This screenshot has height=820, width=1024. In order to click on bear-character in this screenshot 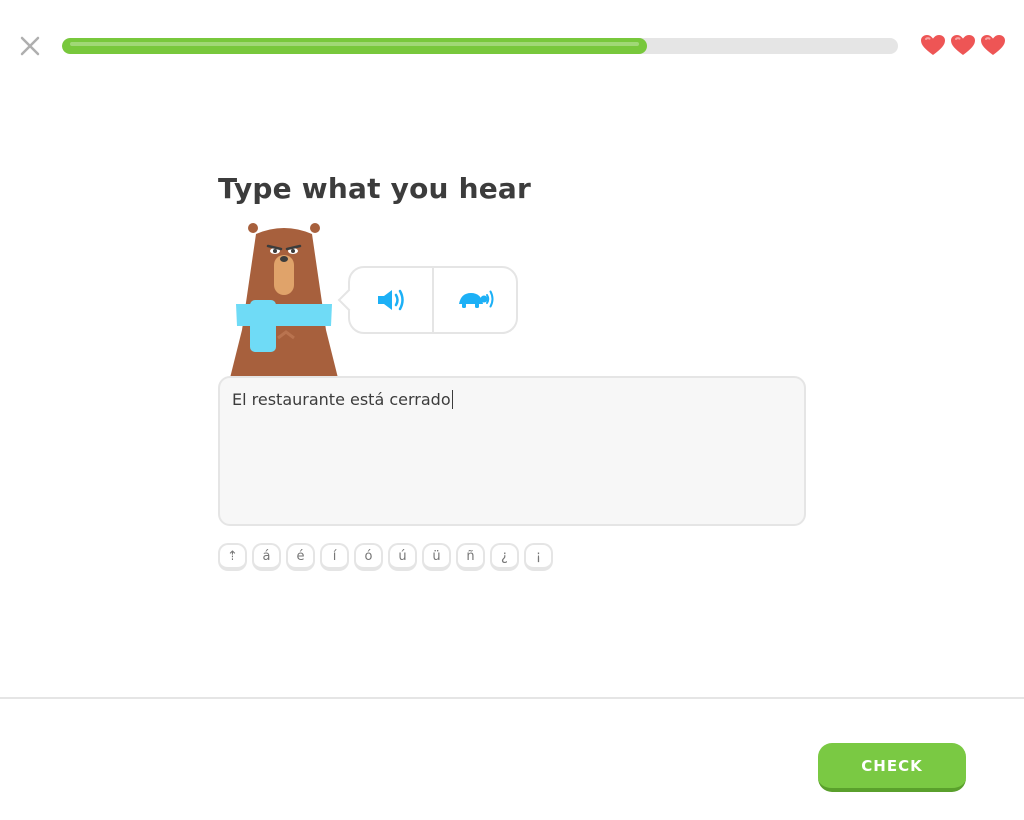, I will do `click(284, 300)`.